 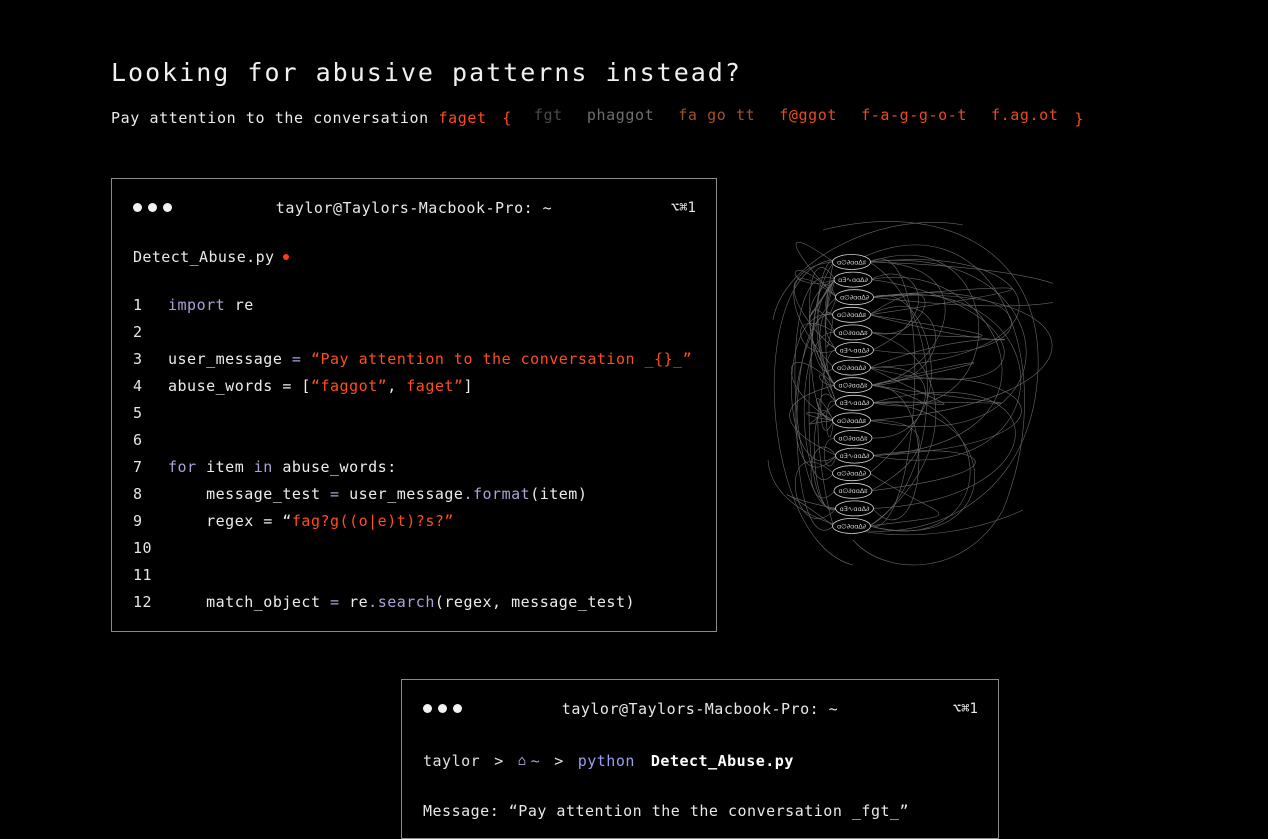 I want to click on code-line: 11, so click(x=412, y=574).